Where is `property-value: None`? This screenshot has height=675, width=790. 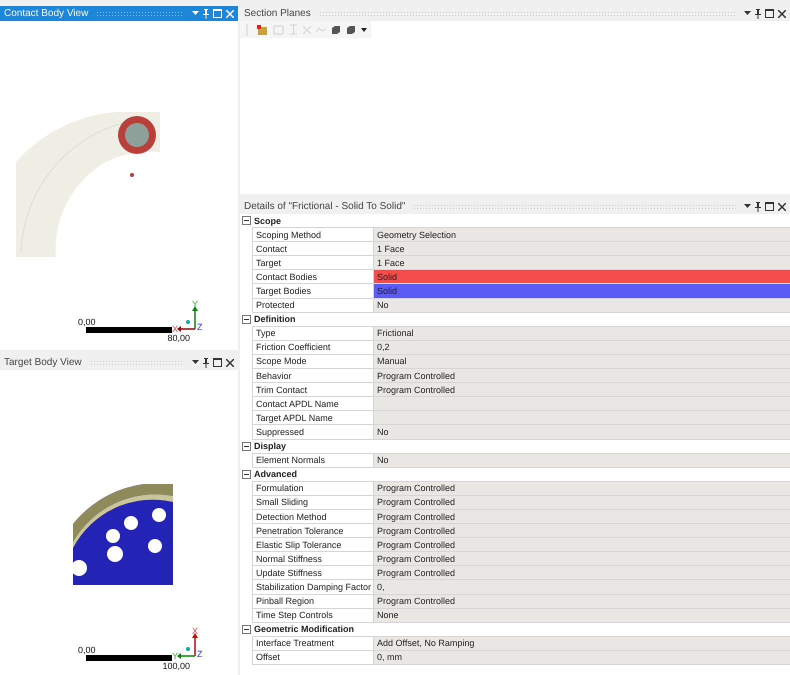 property-value: None is located at coordinates (581, 615).